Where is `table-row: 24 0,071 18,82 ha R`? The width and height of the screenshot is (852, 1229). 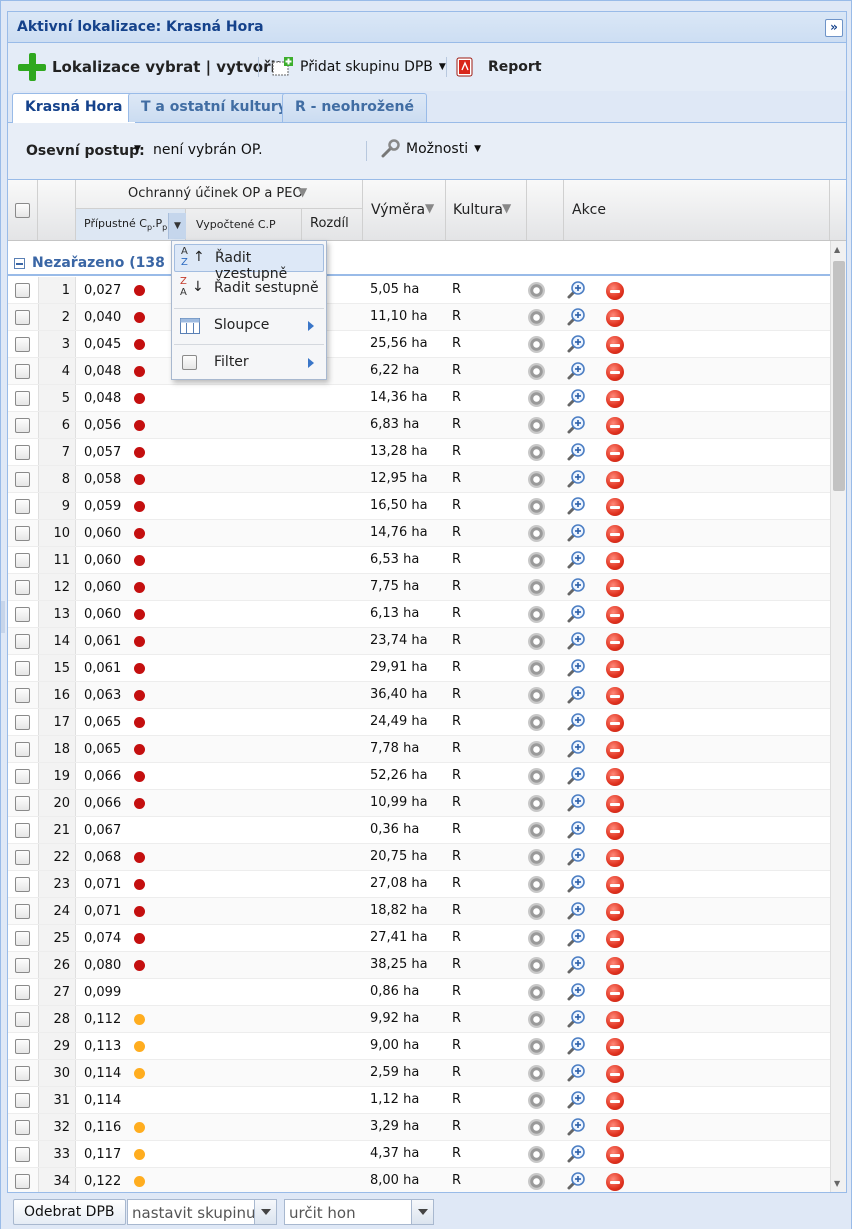 table-row: 24 0,071 18,82 ha R is located at coordinates (419, 911).